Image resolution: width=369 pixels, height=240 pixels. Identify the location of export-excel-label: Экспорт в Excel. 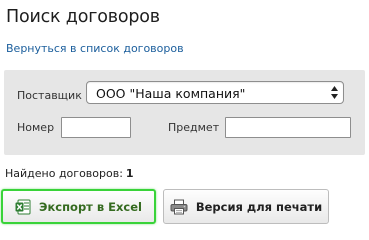
(90, 206).